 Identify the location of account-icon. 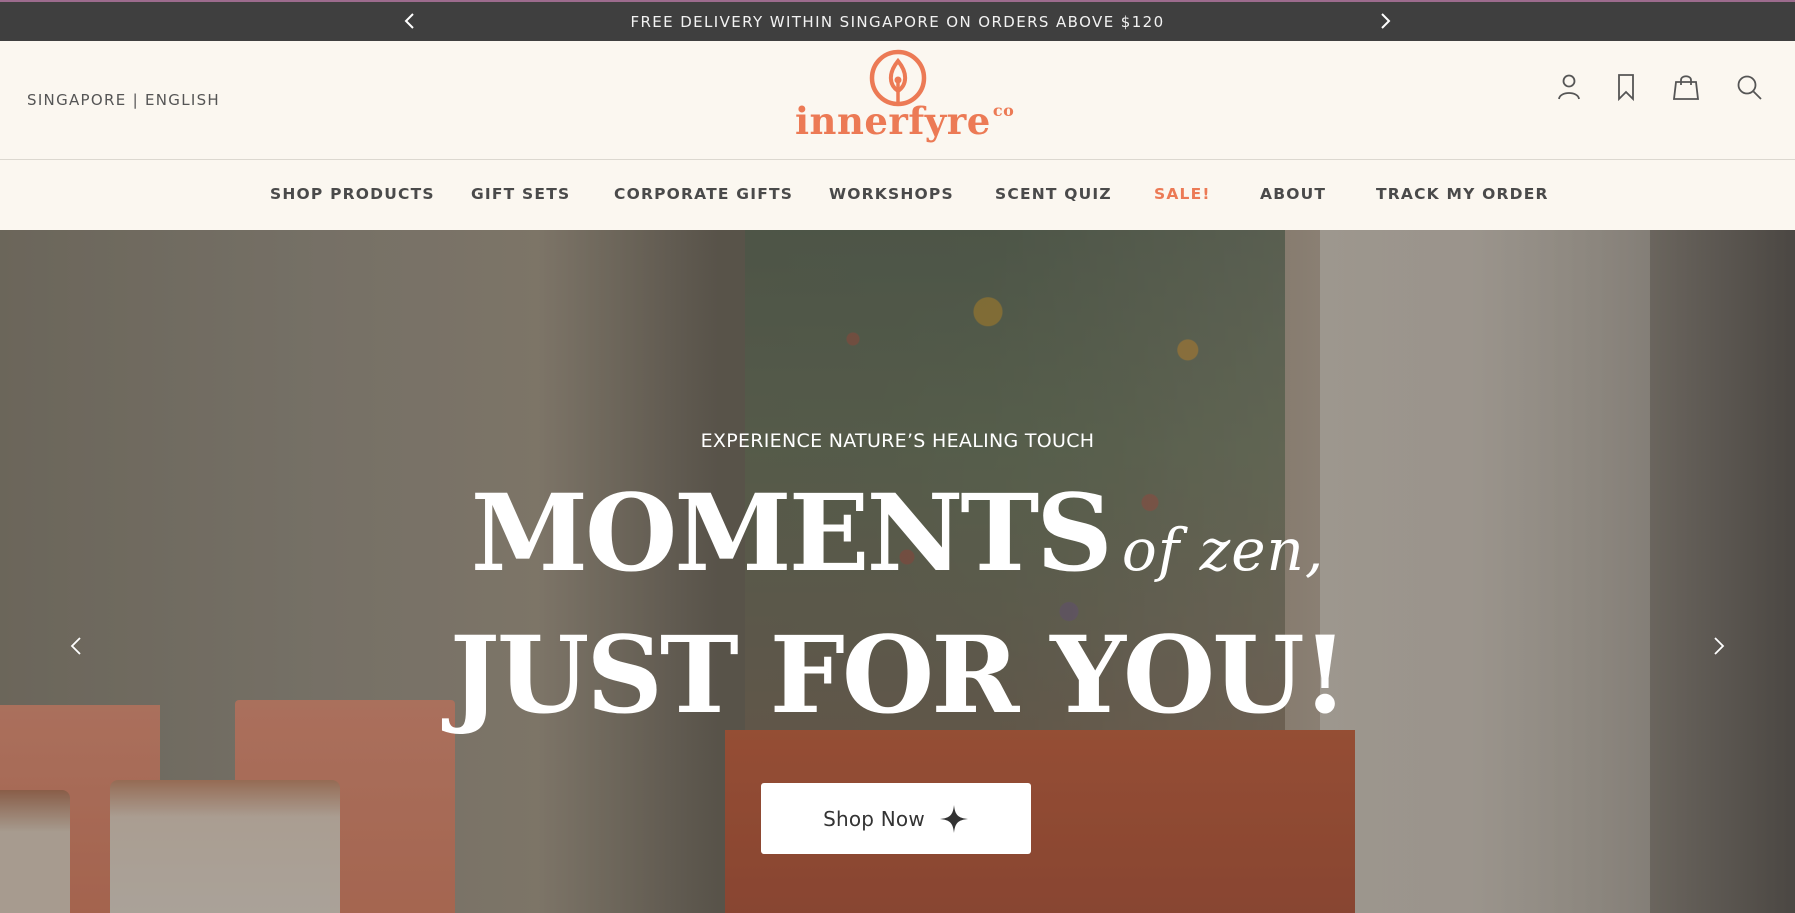
(1569, 87).